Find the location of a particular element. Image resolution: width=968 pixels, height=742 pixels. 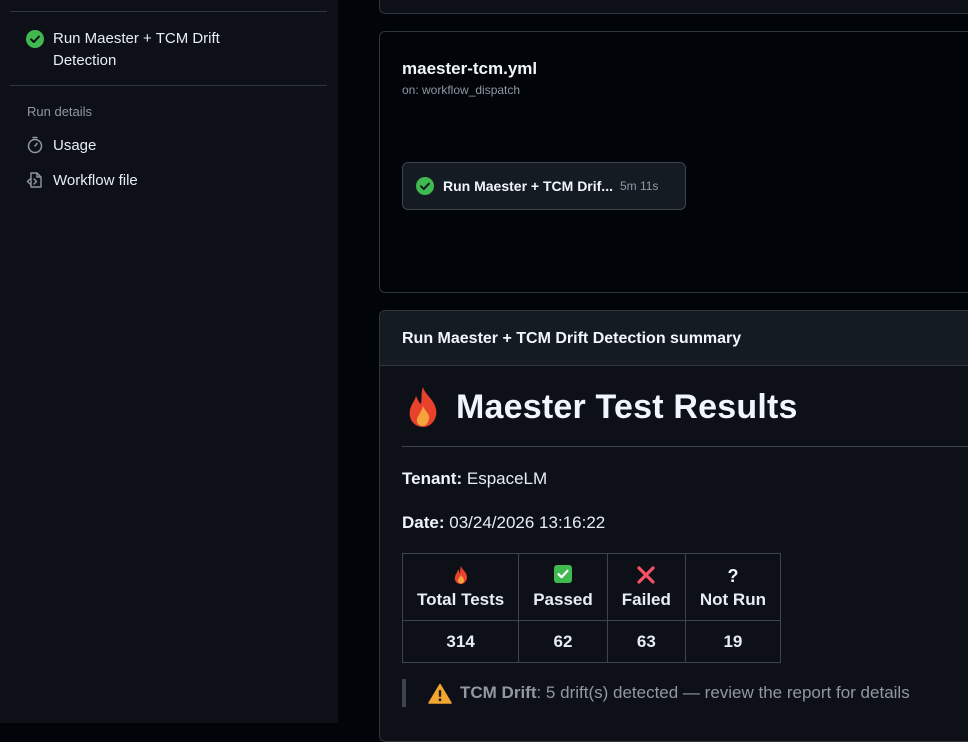

stopwatch-icon is located at coordinates (35, 145).